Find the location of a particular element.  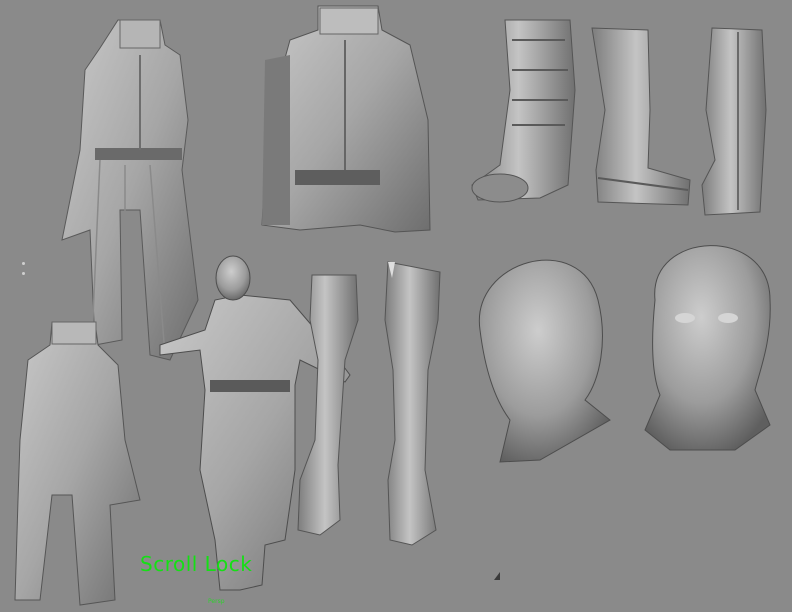

head-three-quarter is located at coordinates (544, 361).